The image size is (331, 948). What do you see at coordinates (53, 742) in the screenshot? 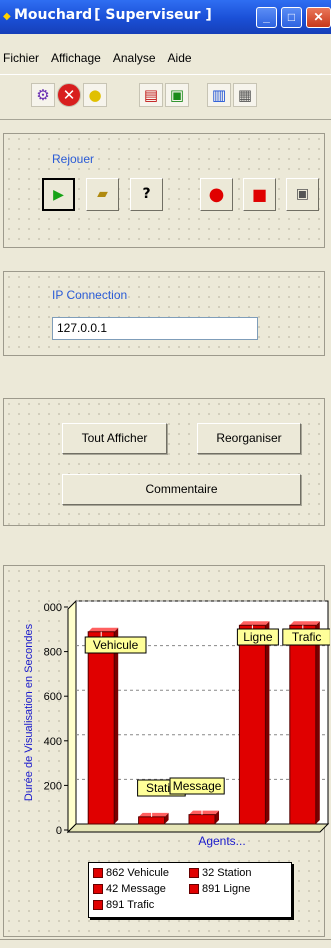
I see `y-tick-label: 400` at bounding box center [53, 742].